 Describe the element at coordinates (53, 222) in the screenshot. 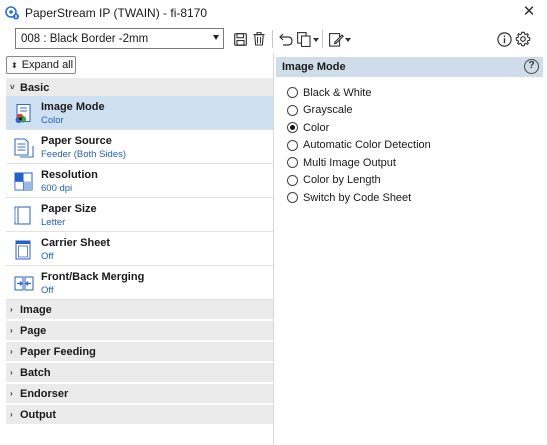

I see `setting-item-value: Letter` at that location.